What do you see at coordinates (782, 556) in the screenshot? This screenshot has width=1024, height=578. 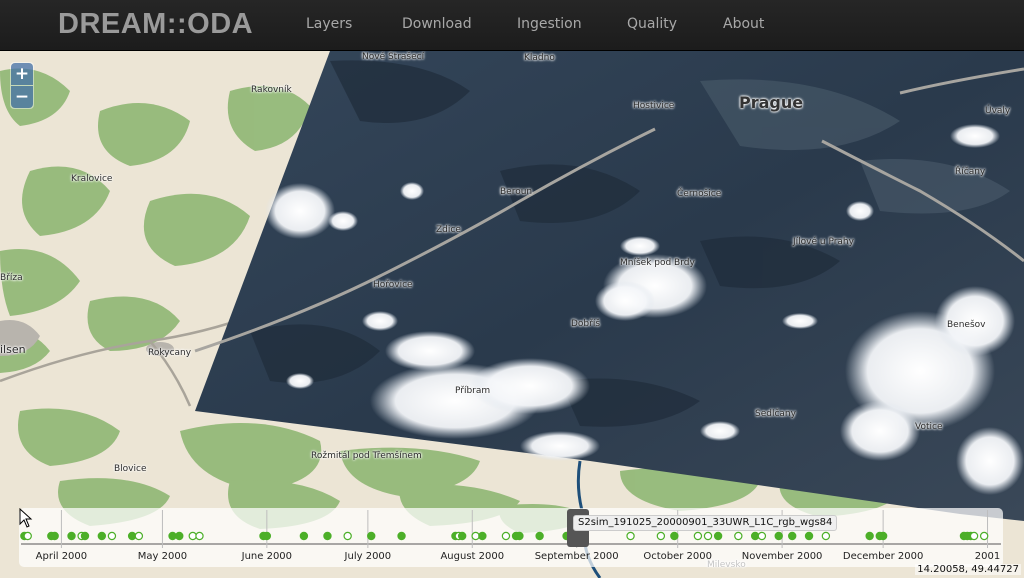 I see `timeline-month-label: November 2000` at bounding box center [782, 556].